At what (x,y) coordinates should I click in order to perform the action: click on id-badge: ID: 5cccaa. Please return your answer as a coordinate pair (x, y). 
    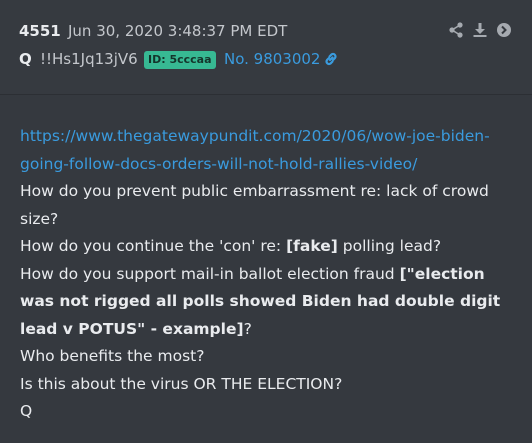
    Looking at the image, I should click on (180, 60).